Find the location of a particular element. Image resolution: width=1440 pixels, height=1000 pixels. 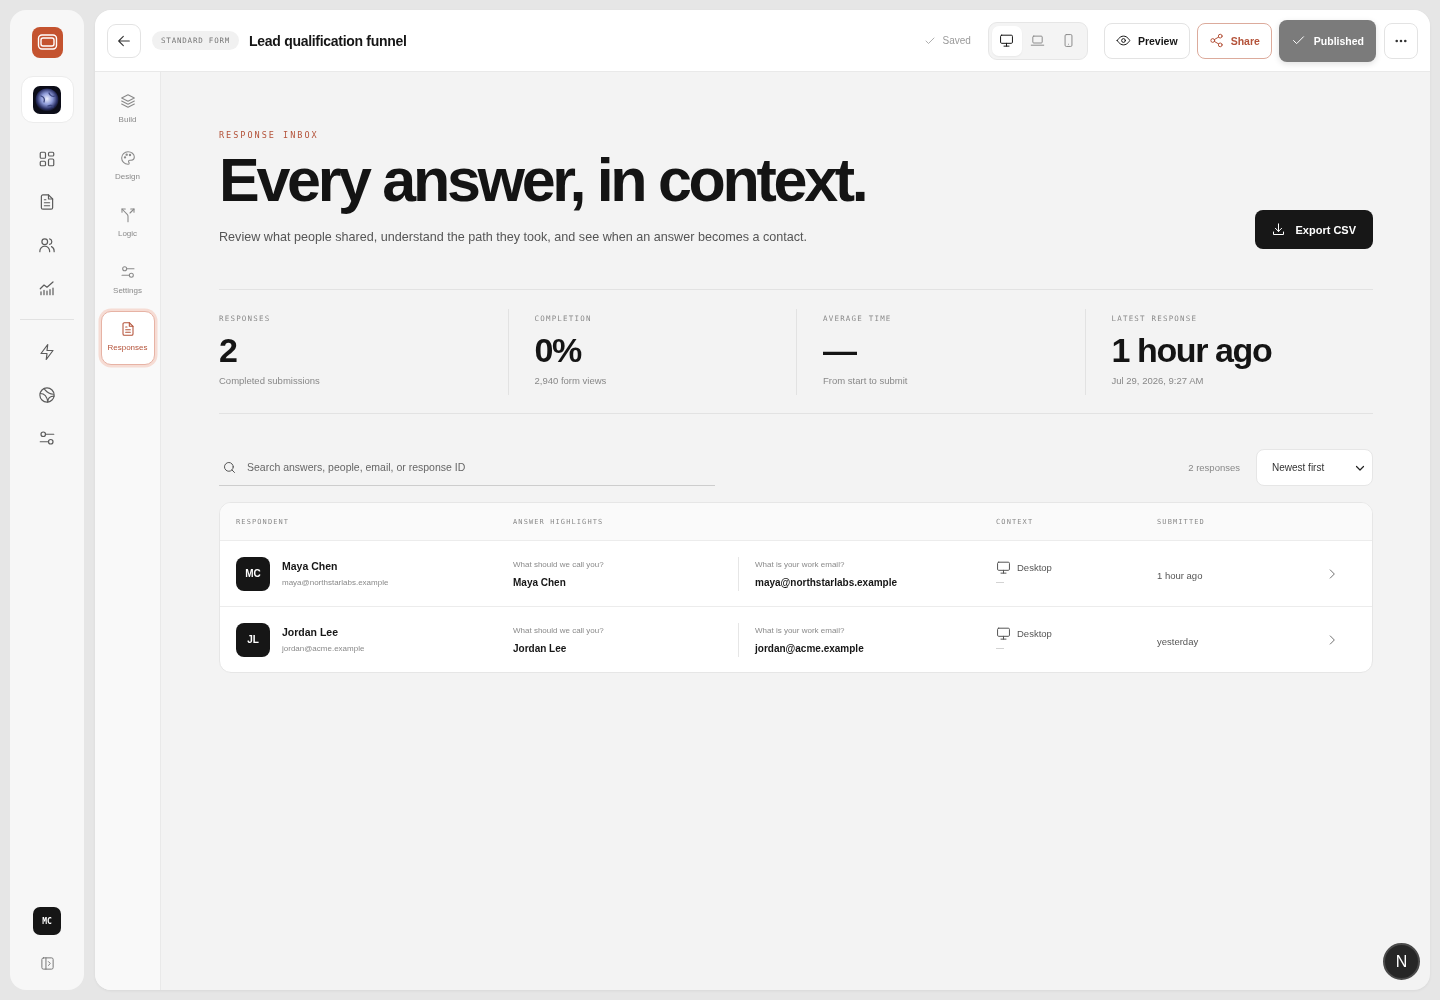

device-mode-button is located at coordinates (1006, 40).